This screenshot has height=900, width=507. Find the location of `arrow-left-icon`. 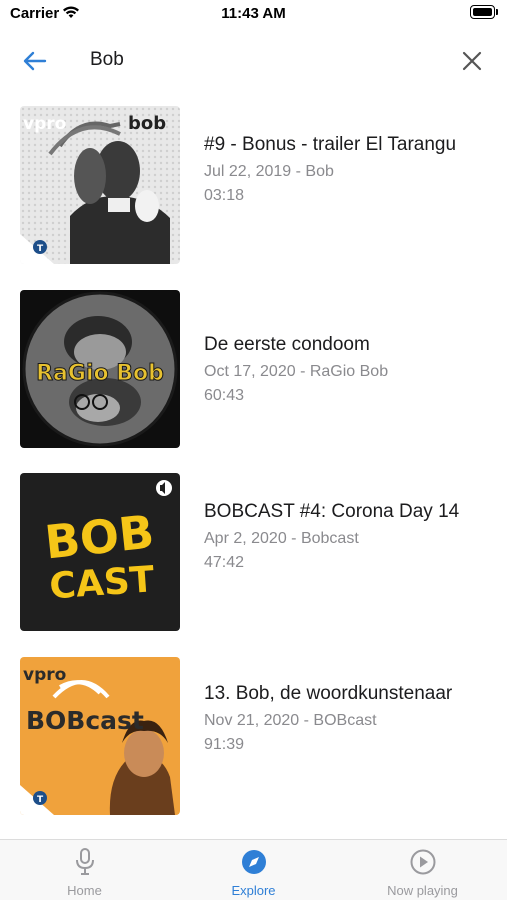

arrow-left-icon is located at coordinates (35, 61).